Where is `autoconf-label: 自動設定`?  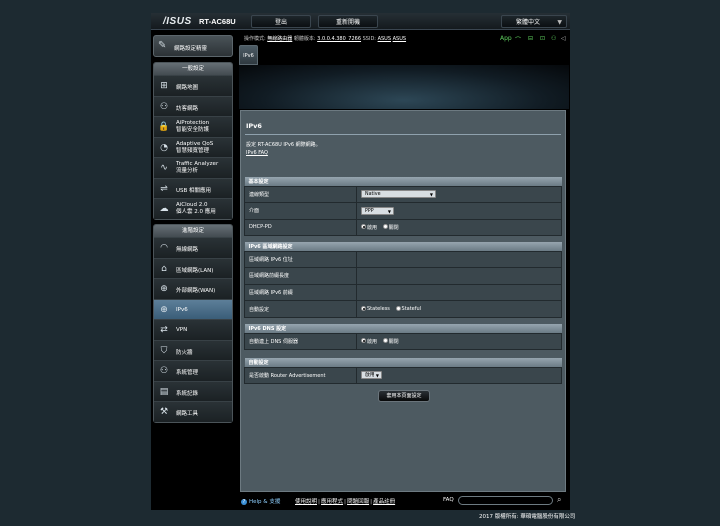
autoconf-label: 自動設定 is located at coordinates (300, 309).